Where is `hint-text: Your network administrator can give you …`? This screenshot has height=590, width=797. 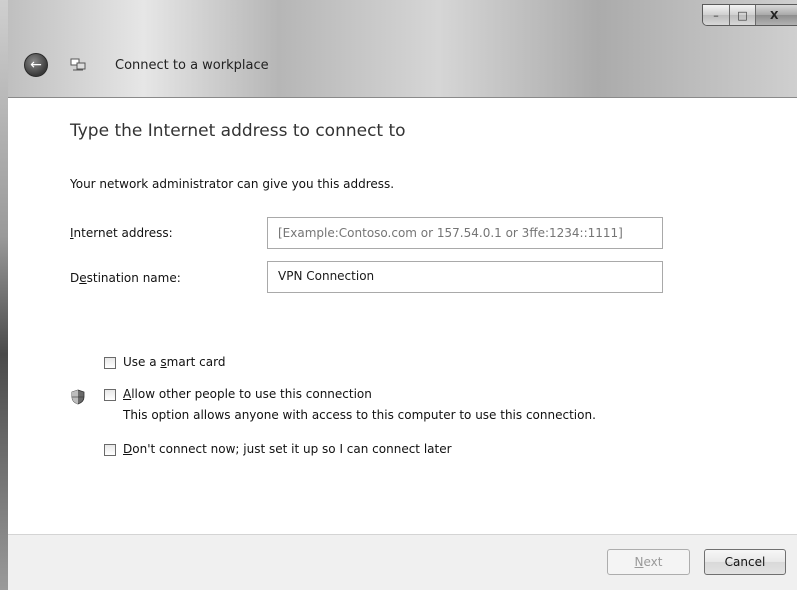 hint-text: Your network administrator can give you … is located at coordinates (232, 184).